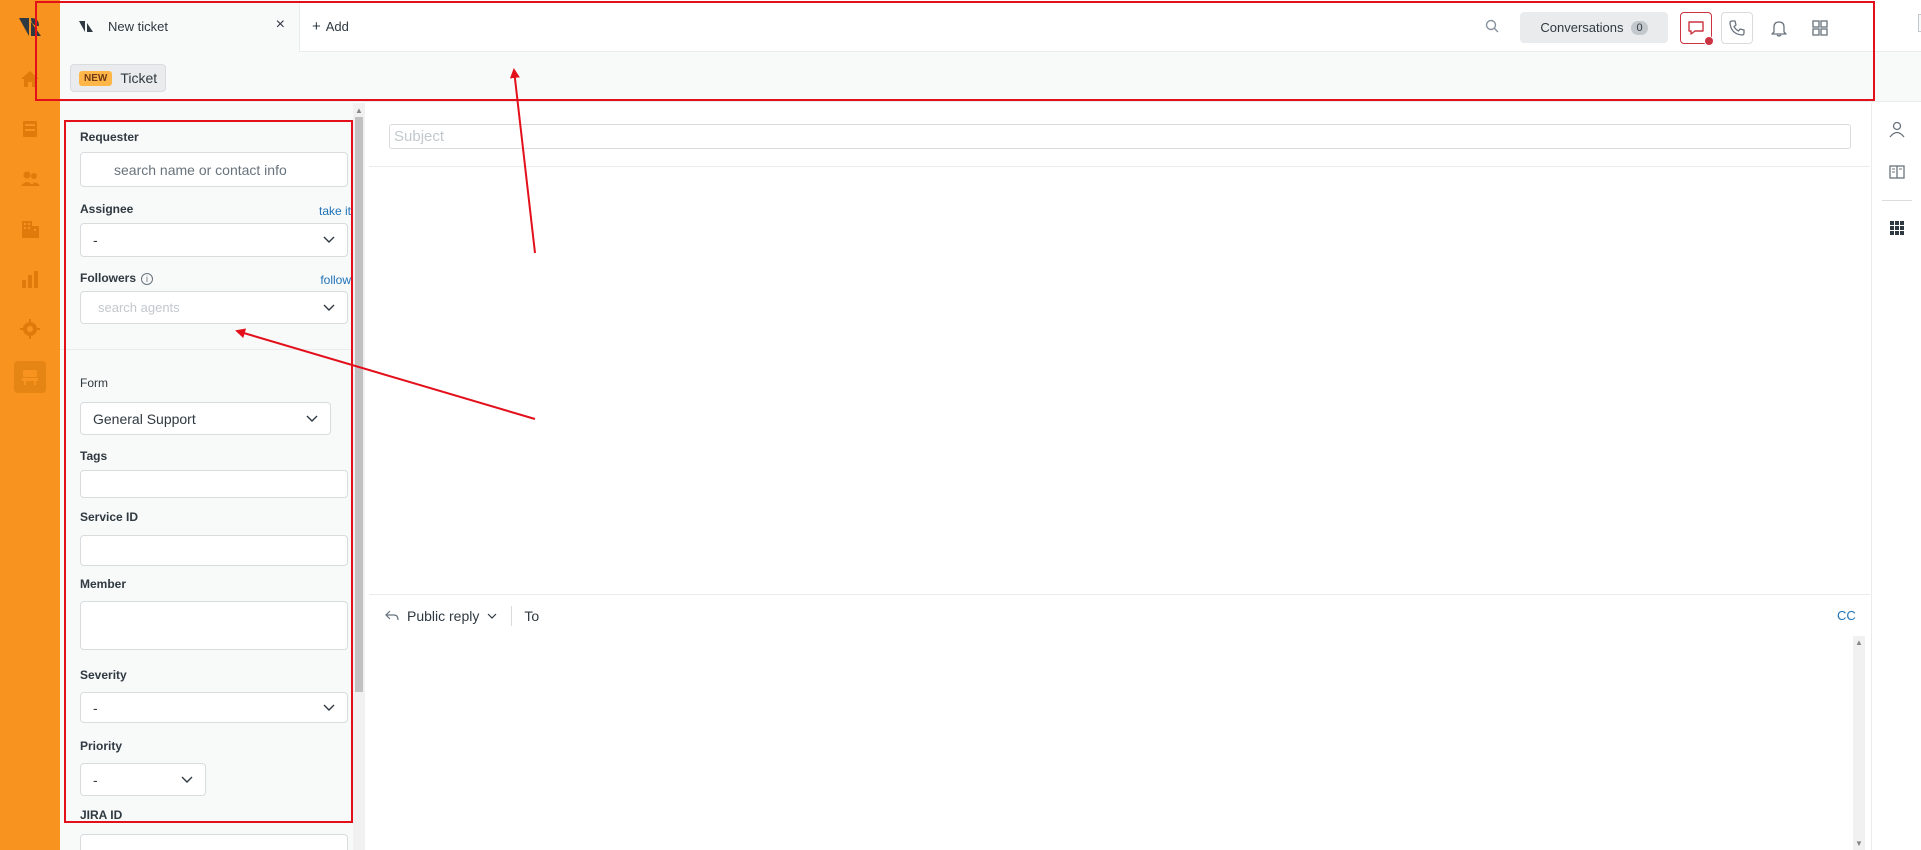 The width and height of the screenshot is (1921, 850). What do you see at coordinates (101, 746) in the screenshot?
I see `priority-label: Priority` at bounding box center [101, 746].